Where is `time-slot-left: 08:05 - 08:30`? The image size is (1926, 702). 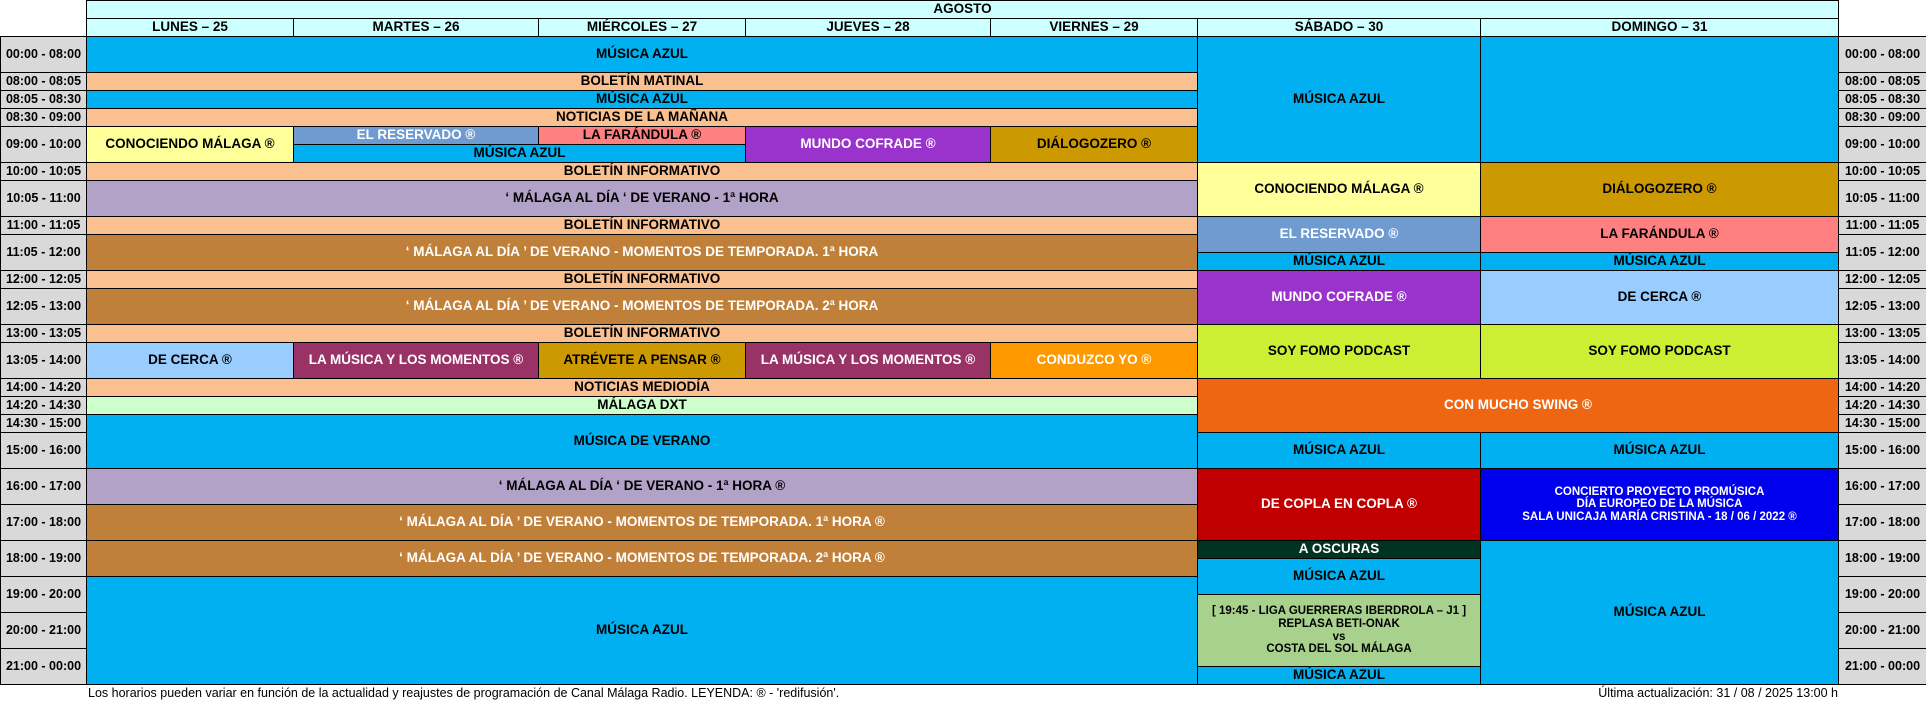
time-slot-left: 08:05 - 08:30 is located at coordinates (43, 99).